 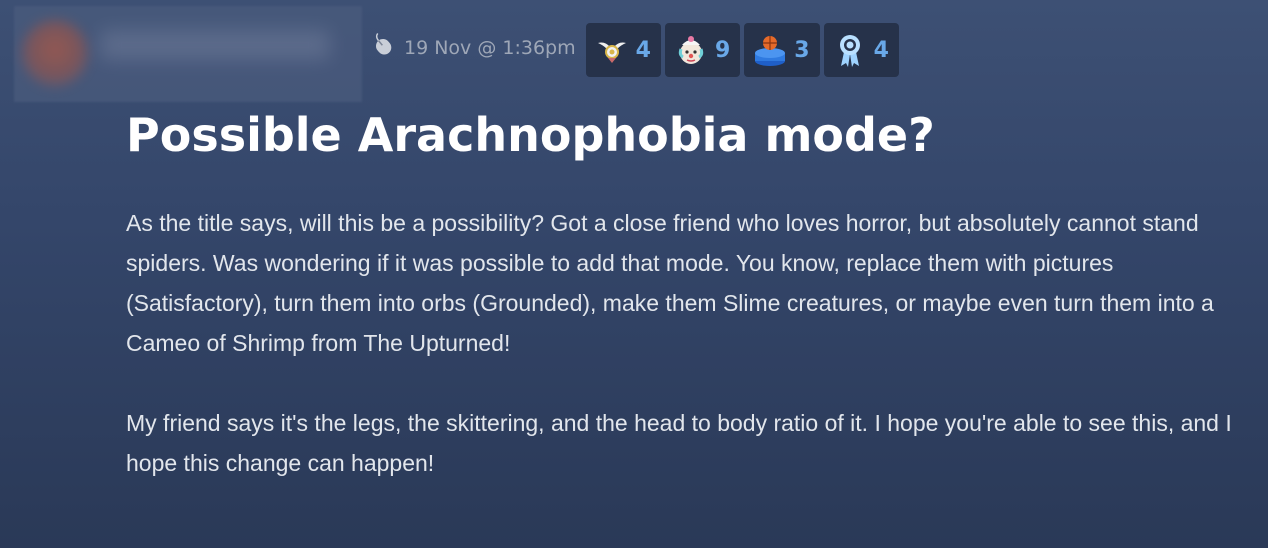 What do you see at coordinates (770, 50) in the screenshot?
I see `basketball-pedestal-award-icon` at bounding box center [770, 50].